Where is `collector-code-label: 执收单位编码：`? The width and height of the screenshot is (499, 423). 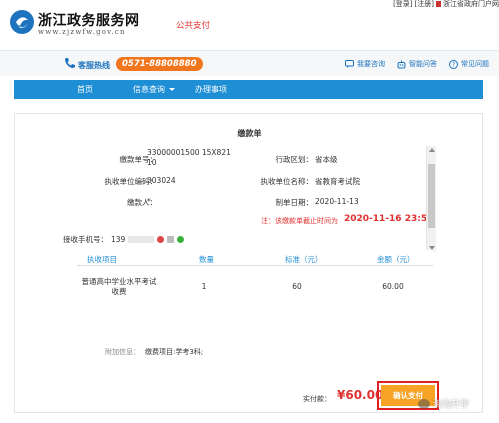
collector-code-label: 执收单位编码： is located at coordinates (131, 181).